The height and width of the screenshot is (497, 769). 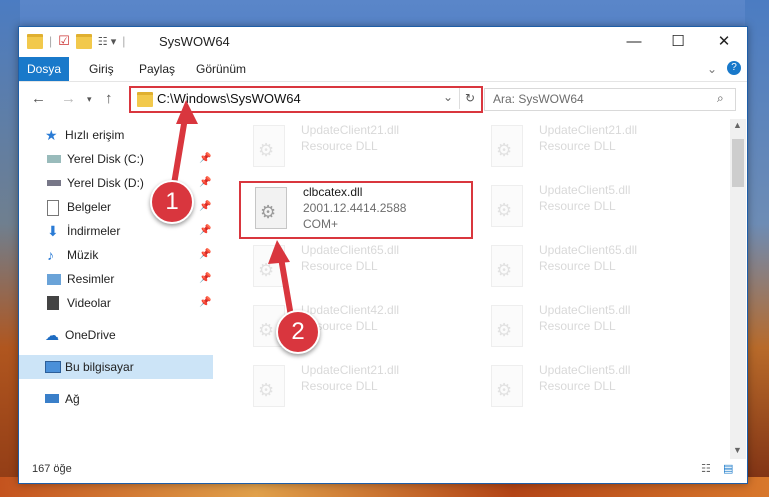 I want to click on instruction-arrows, so click(x=232, y=211).